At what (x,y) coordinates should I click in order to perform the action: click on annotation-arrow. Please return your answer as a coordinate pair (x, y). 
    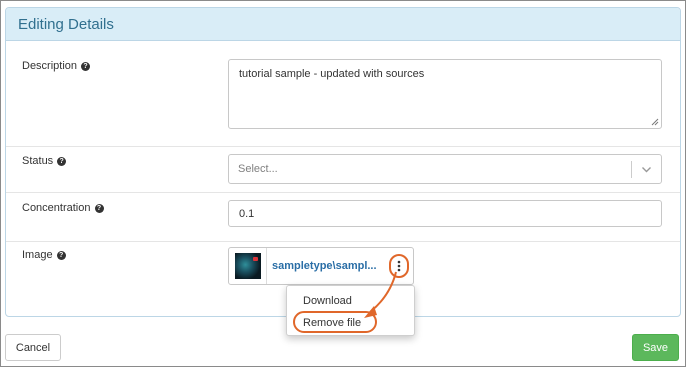
    Looking at the image, I should click on (380, 294).